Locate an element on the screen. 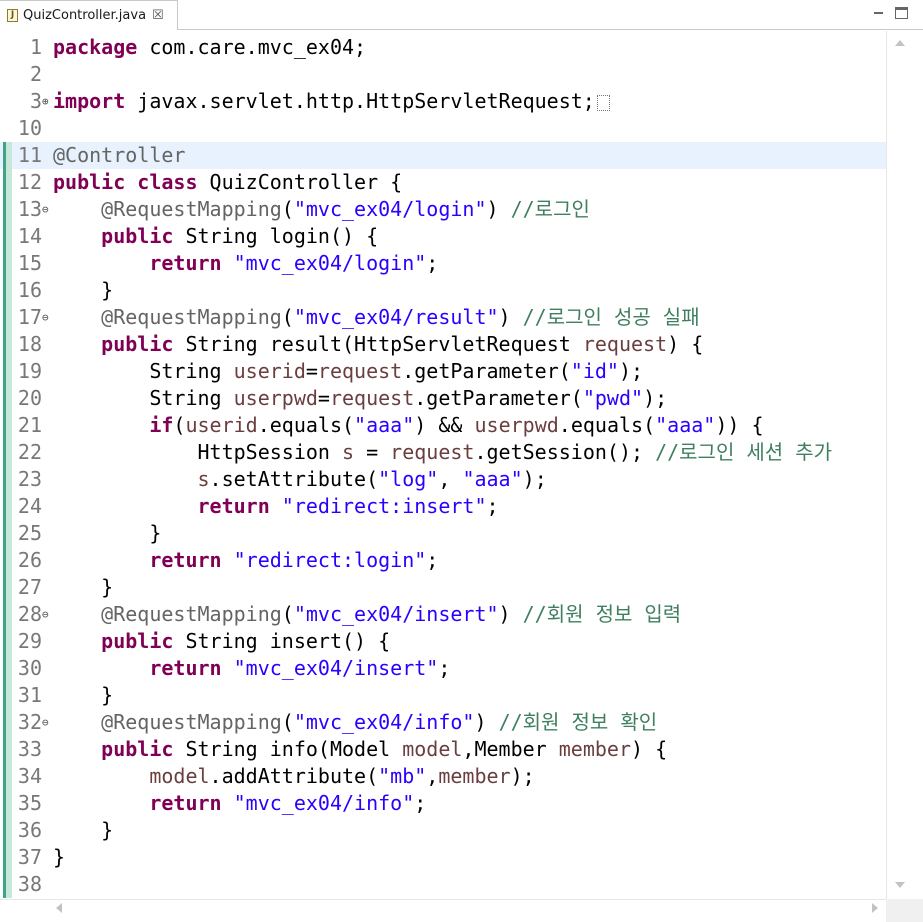 This screenshot has width=923, height=922. code-token: class is located at coordinates (167, 182).